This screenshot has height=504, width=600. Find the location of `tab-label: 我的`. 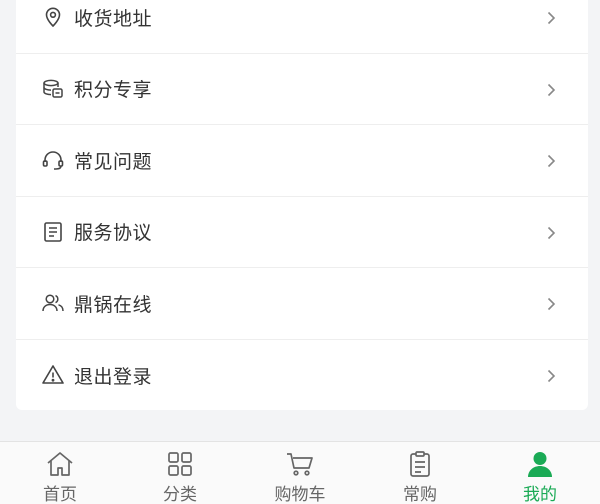

tab-label: 我的 is located at coordinates (540, 494).